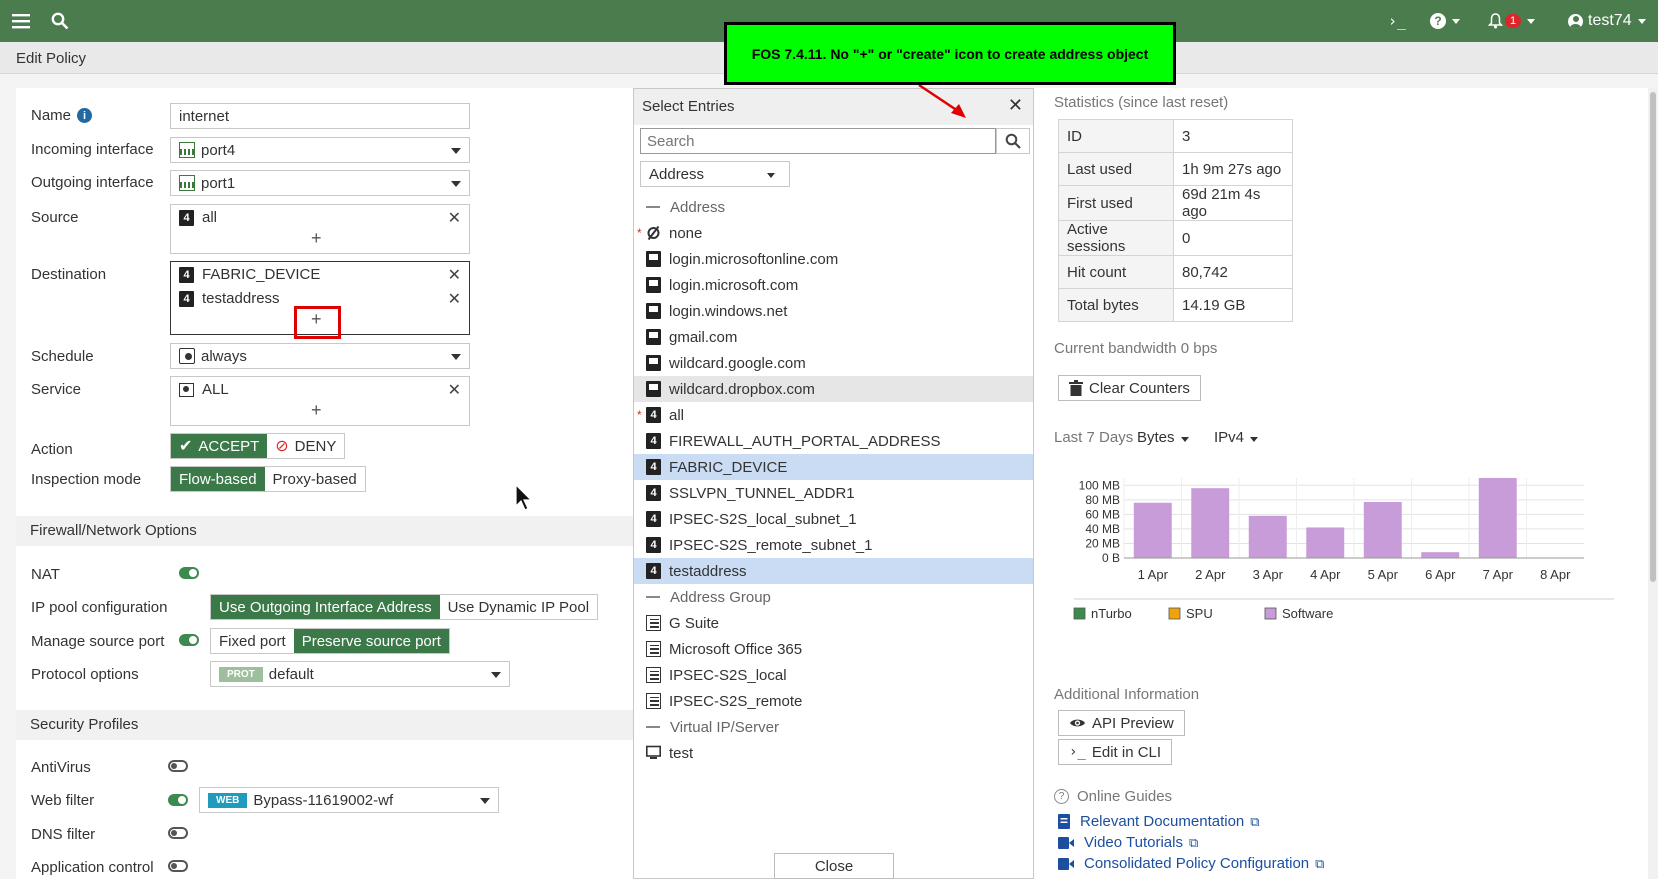 This screenshot has width=1658, height=879. I want to click on user-menu: test74, so click(1607, 21).